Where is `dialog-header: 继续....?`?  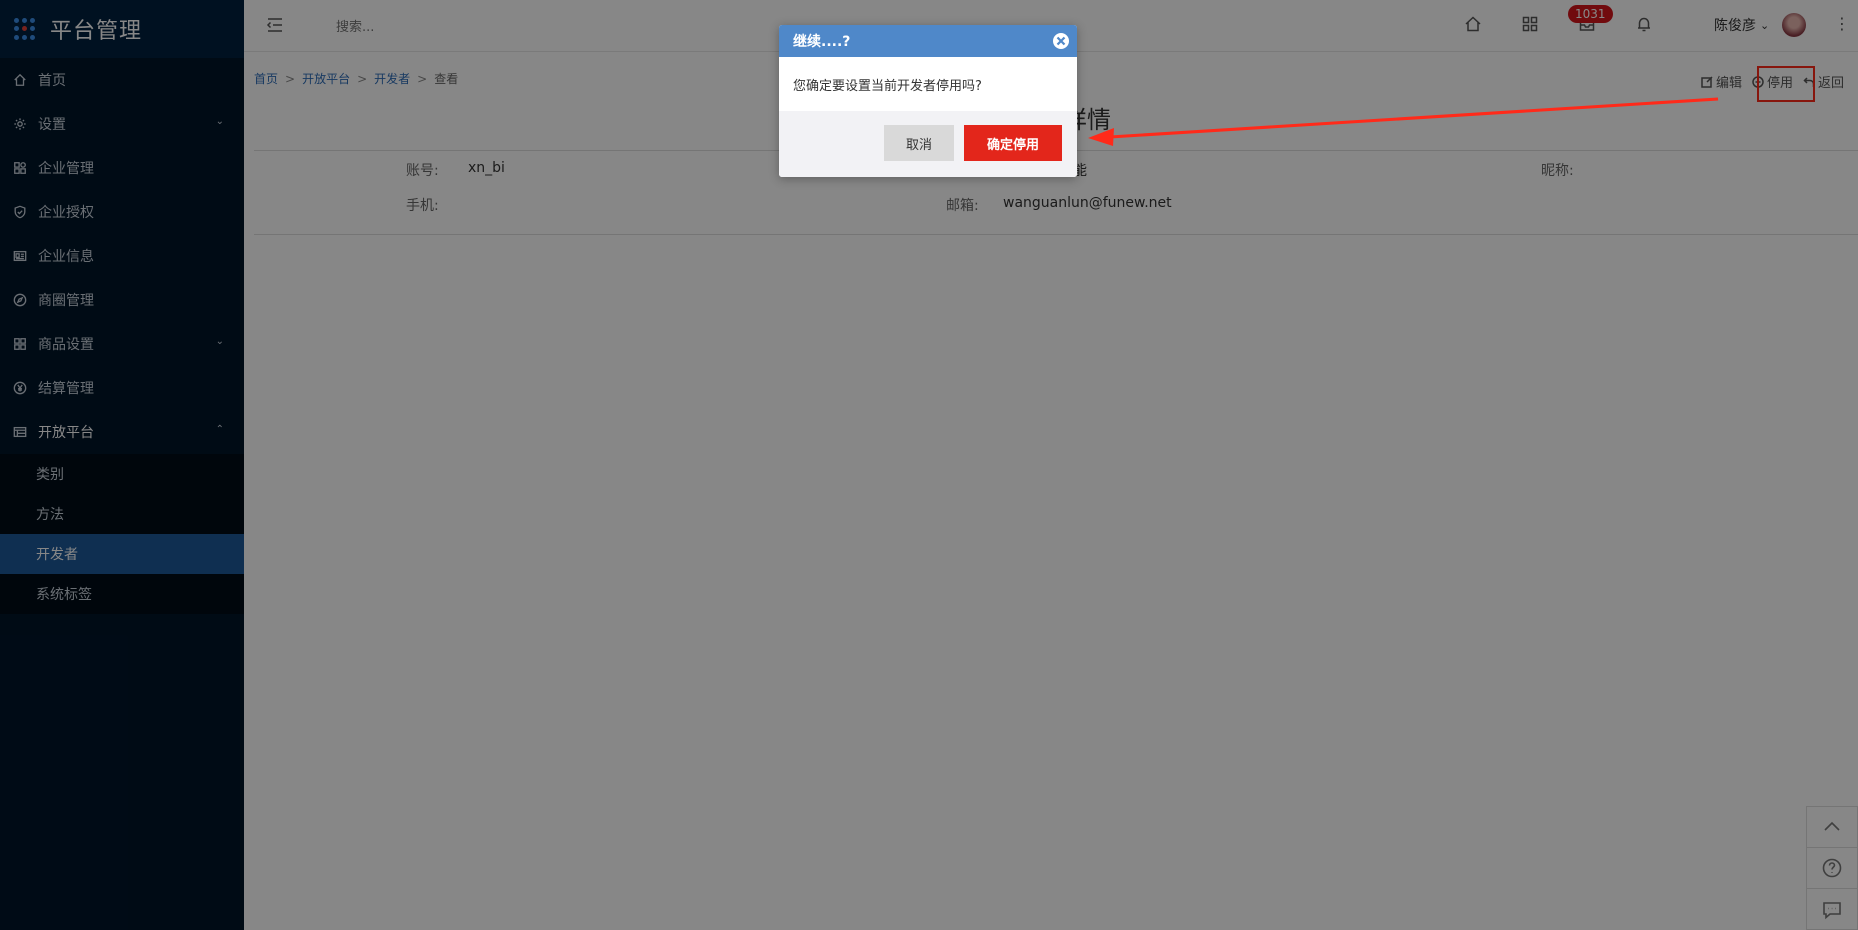
dialog-header: 继续....? is located at coordinates (928, 41).